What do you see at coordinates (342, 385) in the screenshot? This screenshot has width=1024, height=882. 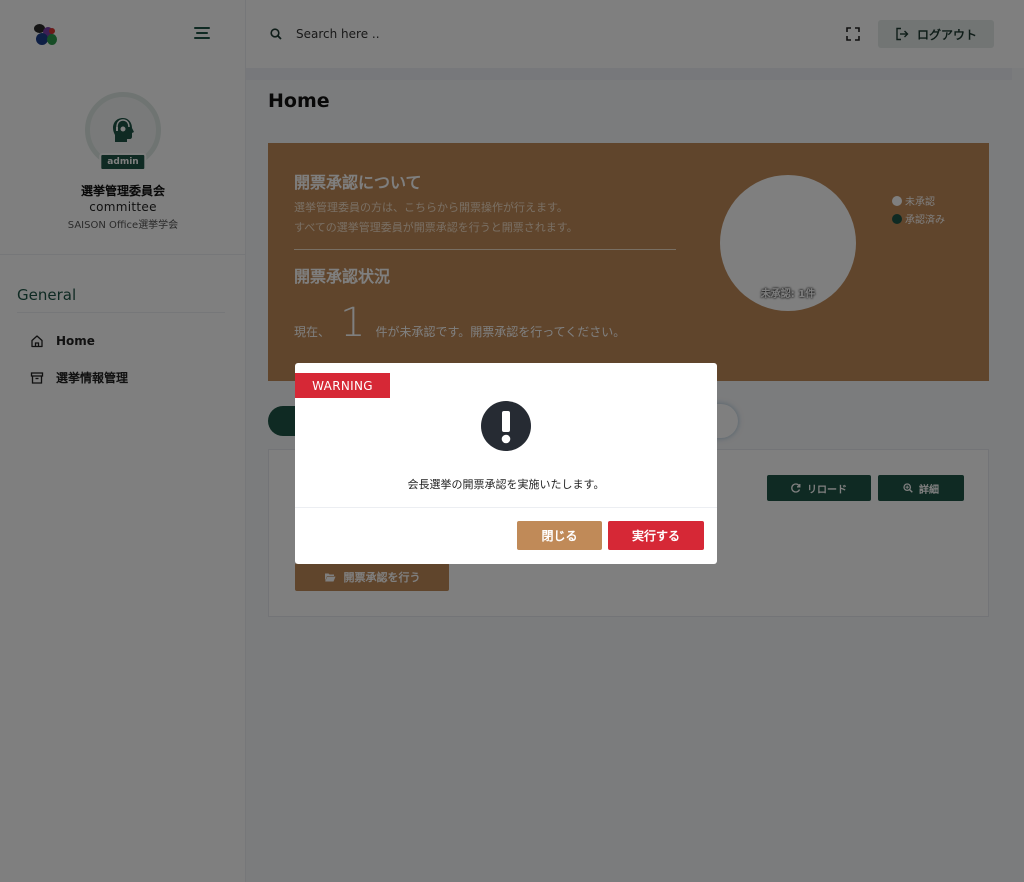 I see `warning-tag: WARNING` at bounding box center [342, 385].